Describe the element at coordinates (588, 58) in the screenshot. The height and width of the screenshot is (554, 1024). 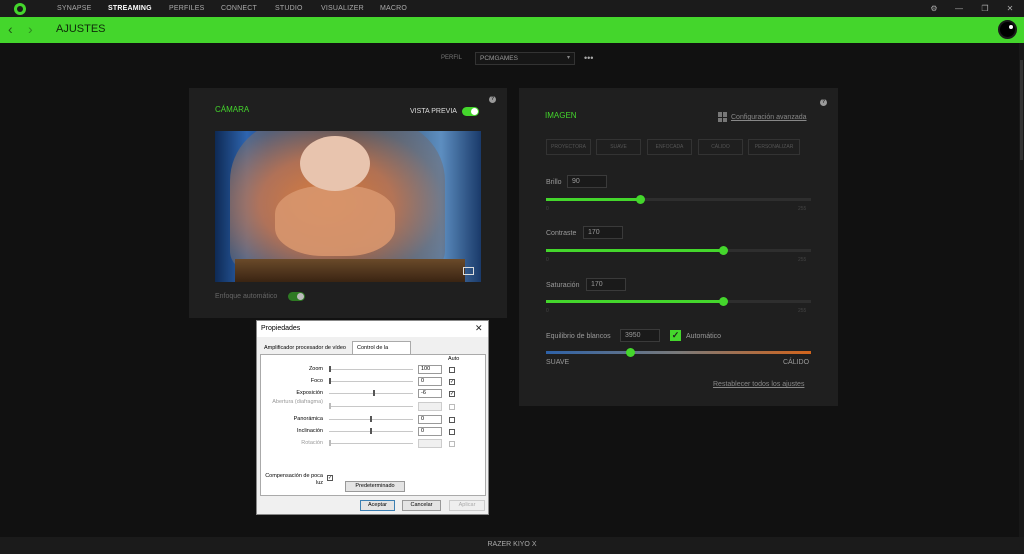
I see `profile-more-button: •••` at that location.